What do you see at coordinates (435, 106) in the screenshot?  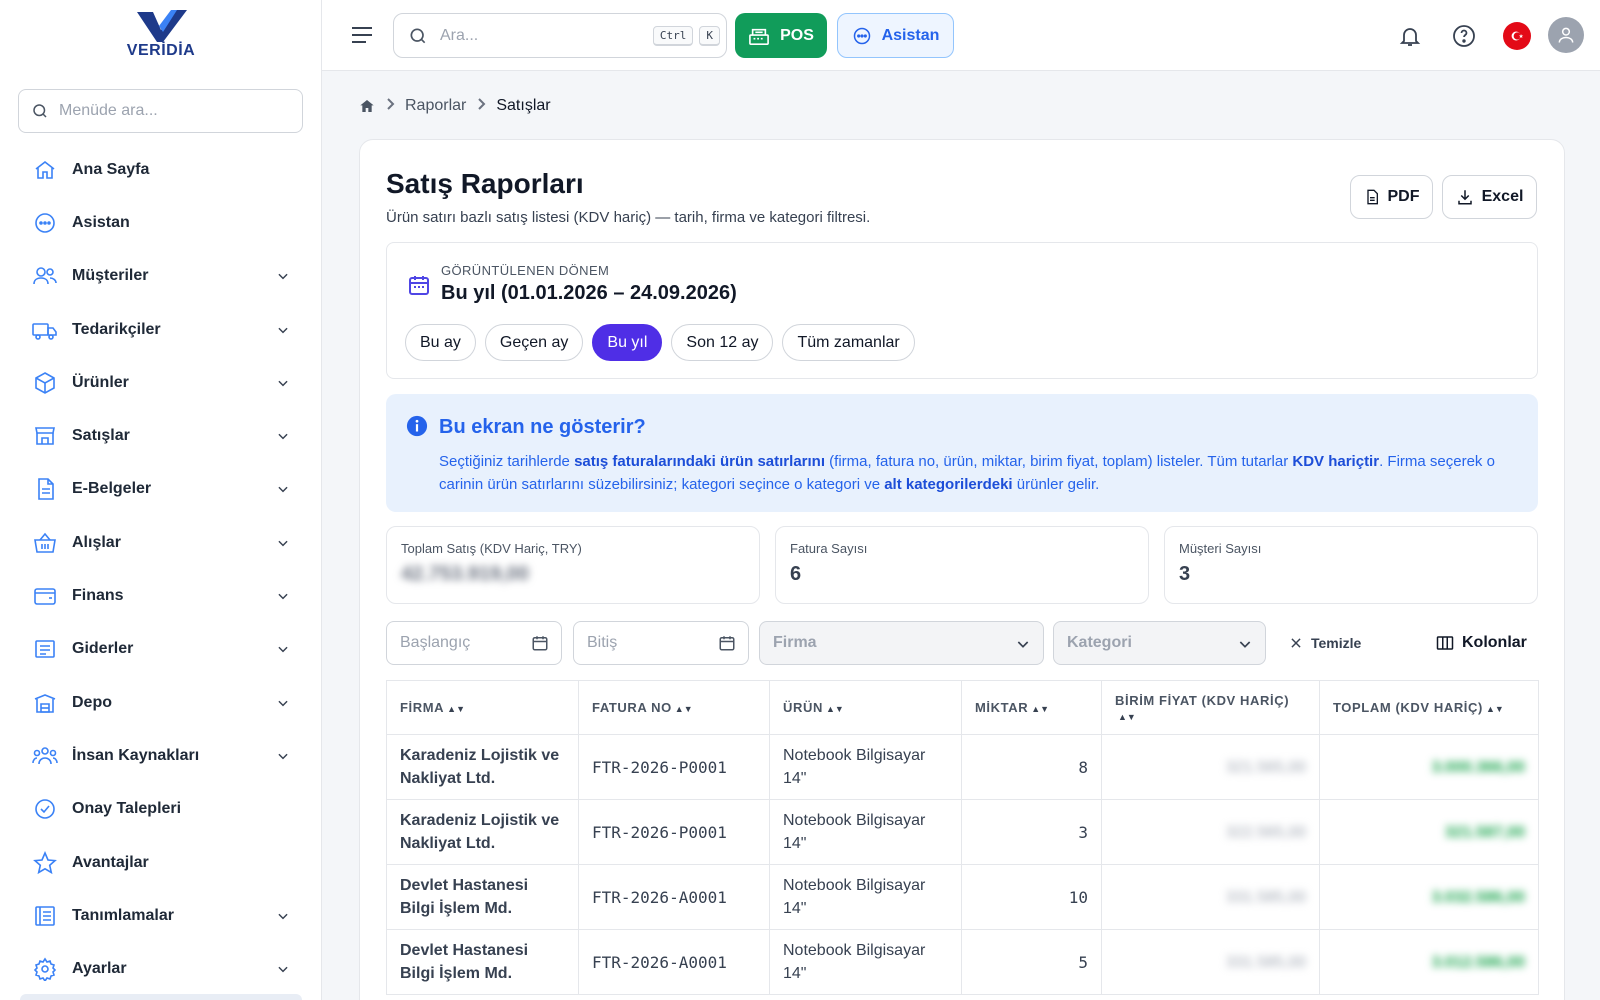 I see `breadcrumb-reports: Raporlar` at bounding box center [435, 106].